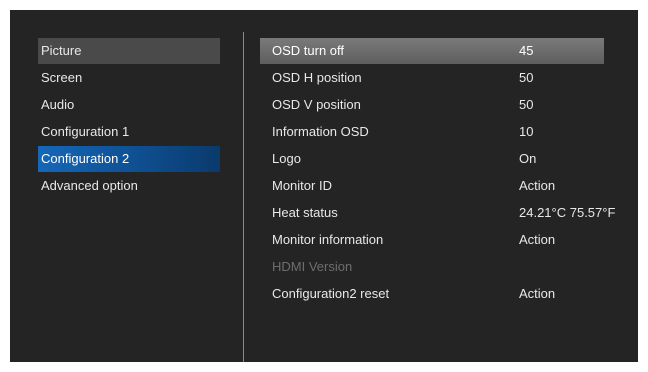 The height and width of the screenshot is (372, 648). Describe the element at coordinates (432, 78) in the screenshot. I see `setting-row-osd-h-position: OSD H position 50` at that location.